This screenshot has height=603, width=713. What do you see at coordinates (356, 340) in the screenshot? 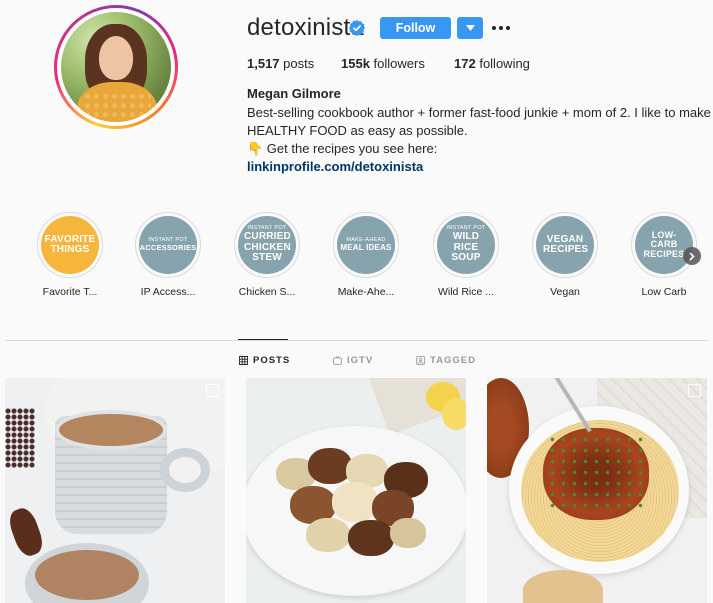
I see `tabs-divider` at bounding box center [356, 340].